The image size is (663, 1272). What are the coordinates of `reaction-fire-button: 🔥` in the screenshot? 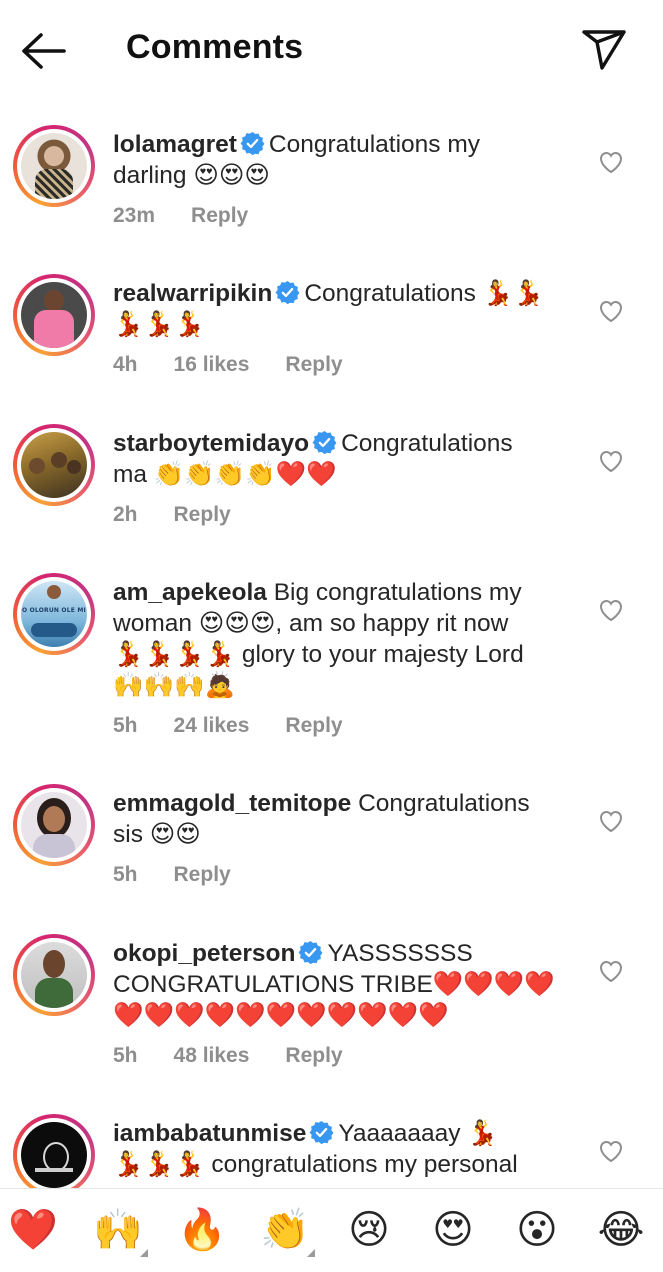 It's located at (202, 1230).